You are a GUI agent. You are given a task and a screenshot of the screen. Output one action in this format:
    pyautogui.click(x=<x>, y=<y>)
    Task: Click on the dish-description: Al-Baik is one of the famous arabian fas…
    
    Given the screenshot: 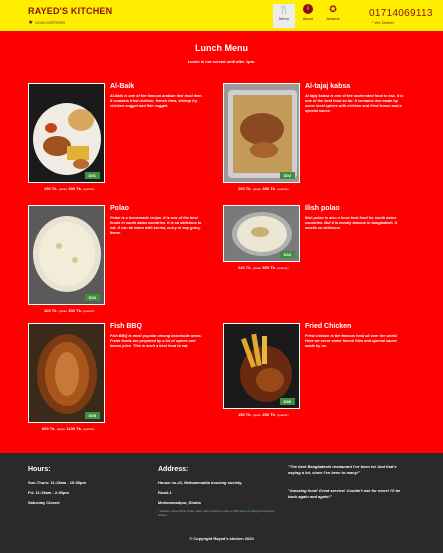 What is the action you would take?
    pyautogui.click(x=156, y=101)
    